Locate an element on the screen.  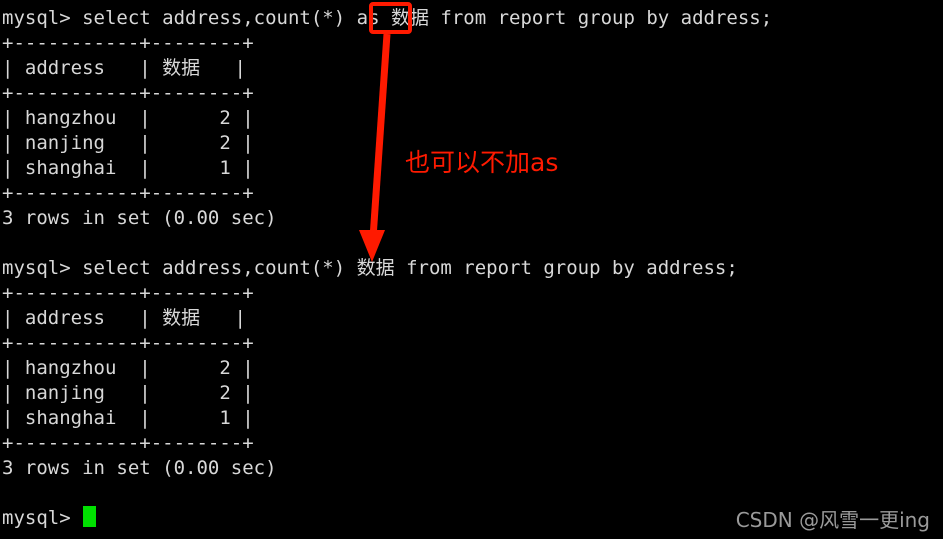
query-2-tail: from report group by address; is located at coordinates (566, 268).